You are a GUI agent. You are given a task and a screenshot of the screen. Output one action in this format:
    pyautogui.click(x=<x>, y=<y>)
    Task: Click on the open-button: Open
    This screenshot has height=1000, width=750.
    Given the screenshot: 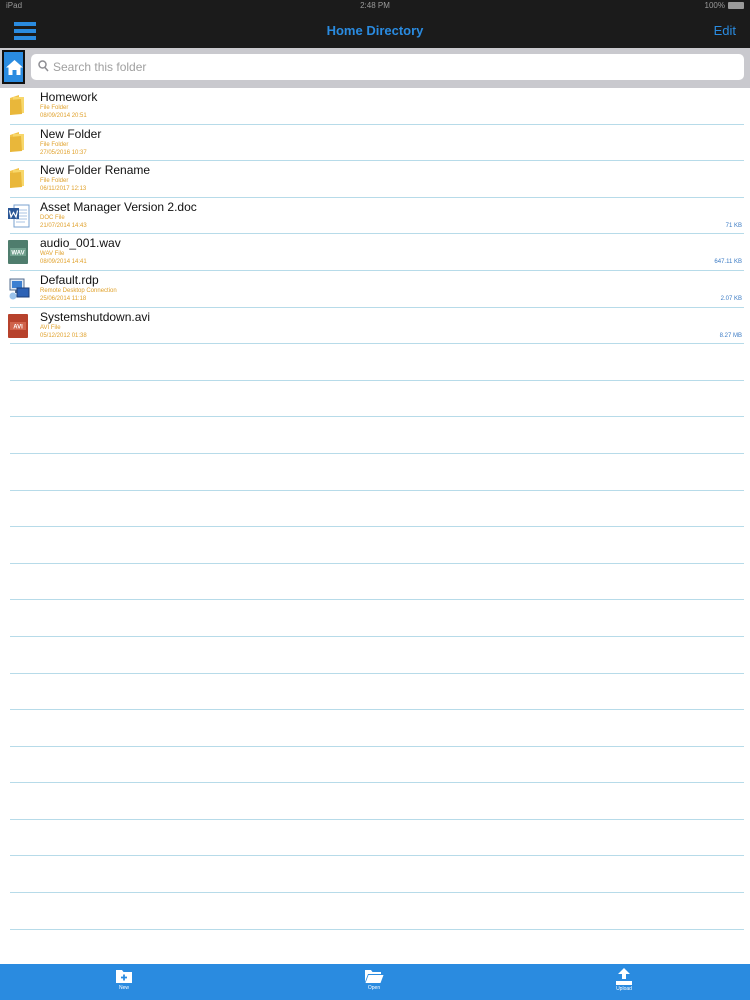 What is the action you would take?
    pyautogui.click(x=374, y=983)
    